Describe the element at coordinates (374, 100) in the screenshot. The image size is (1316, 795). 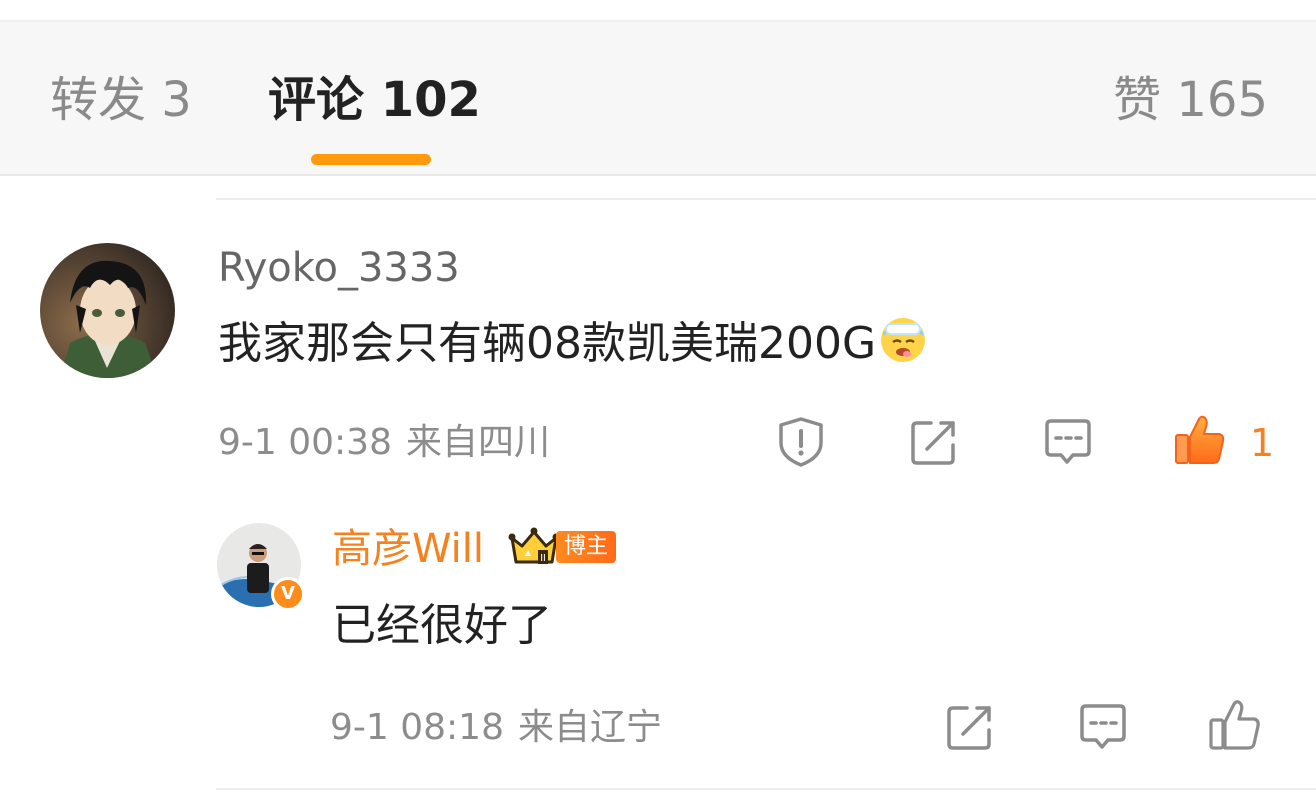
I see `tab-comments: 评论 102` at that location.